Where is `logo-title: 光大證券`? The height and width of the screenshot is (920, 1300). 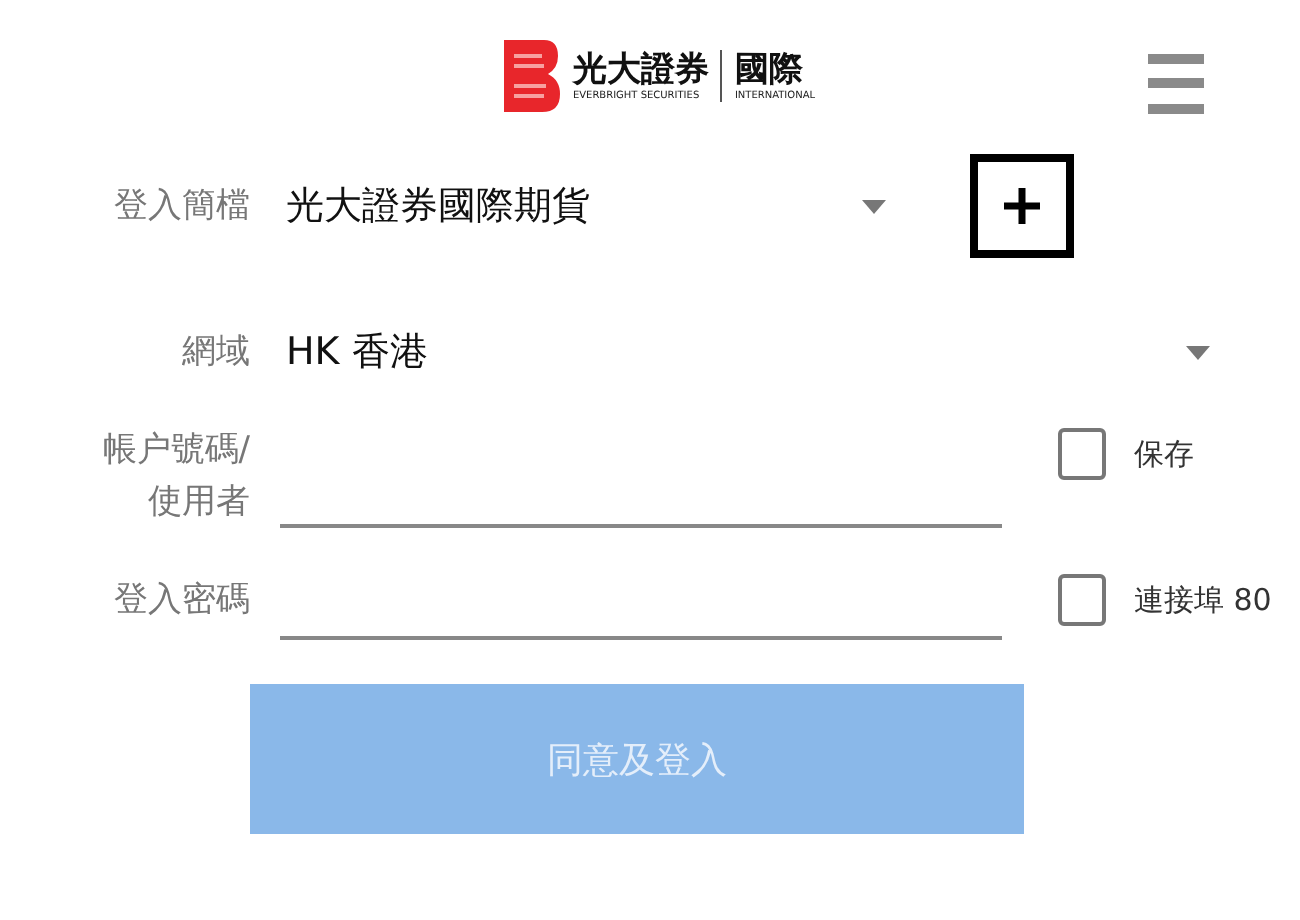 logo-title: 光大證券 is located at coordinates (640, 69).